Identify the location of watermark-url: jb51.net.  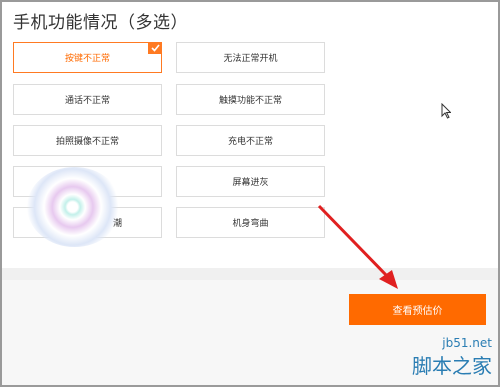
(467, 343).